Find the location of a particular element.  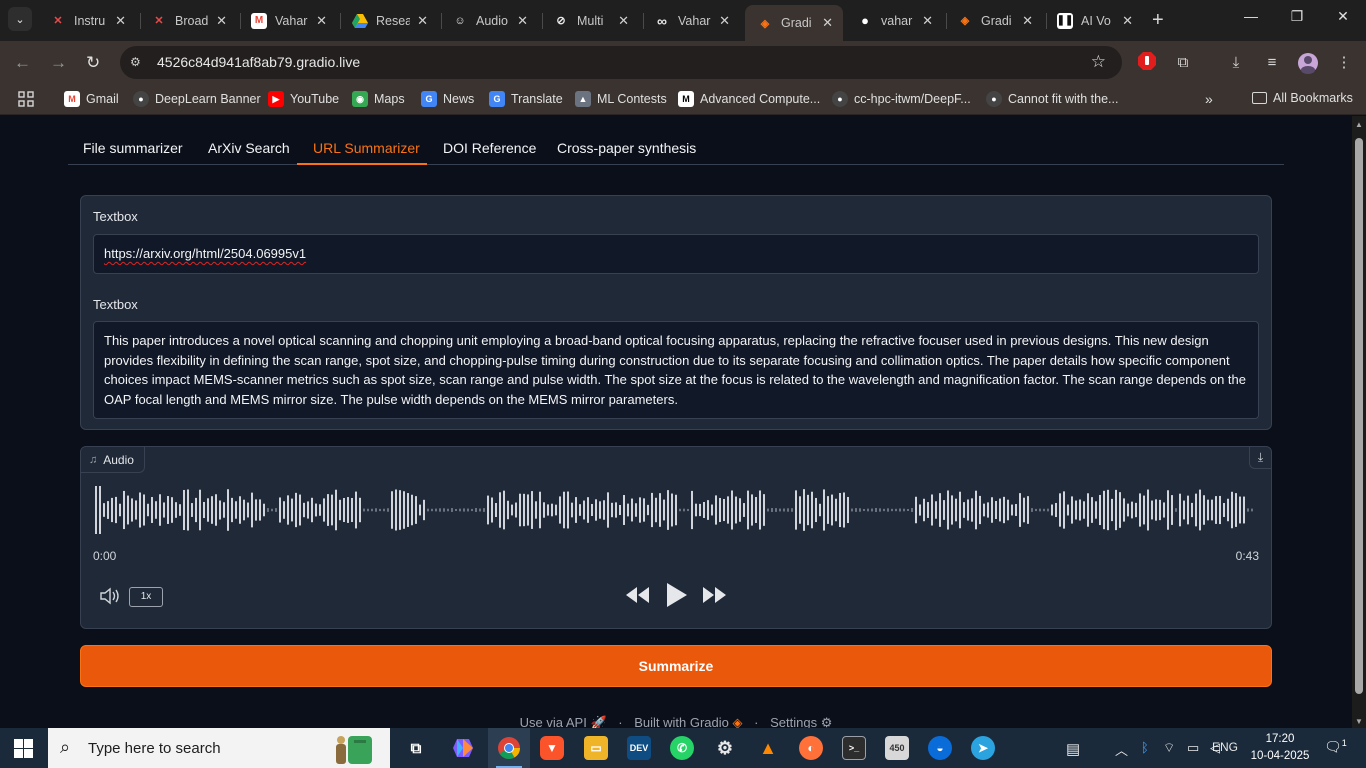

apps-grid-icon is located at coordinates (26, 99).